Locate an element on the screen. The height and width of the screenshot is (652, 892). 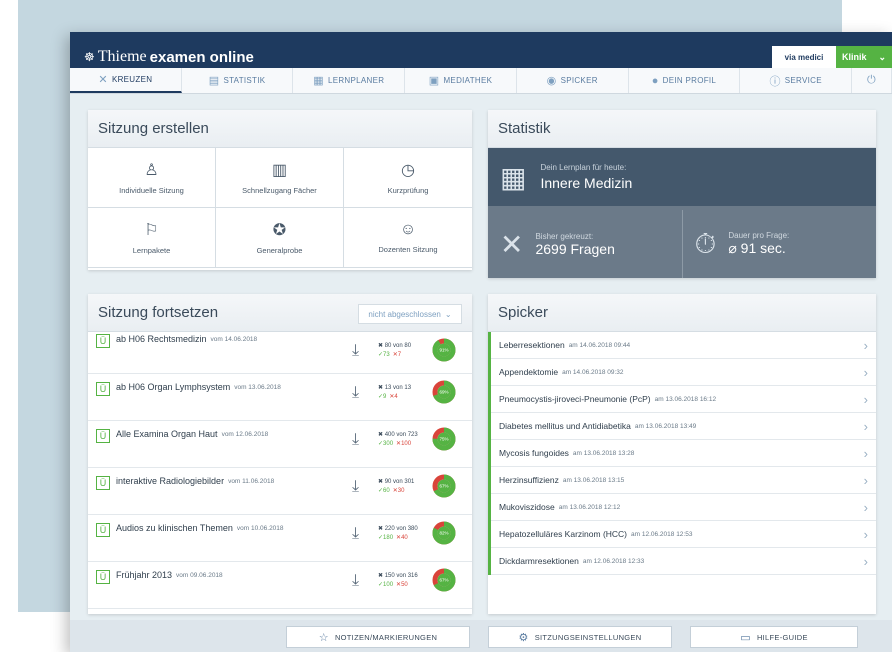
brand-logo: ☸ Thieme examen online is located at coordinates (169, 57).